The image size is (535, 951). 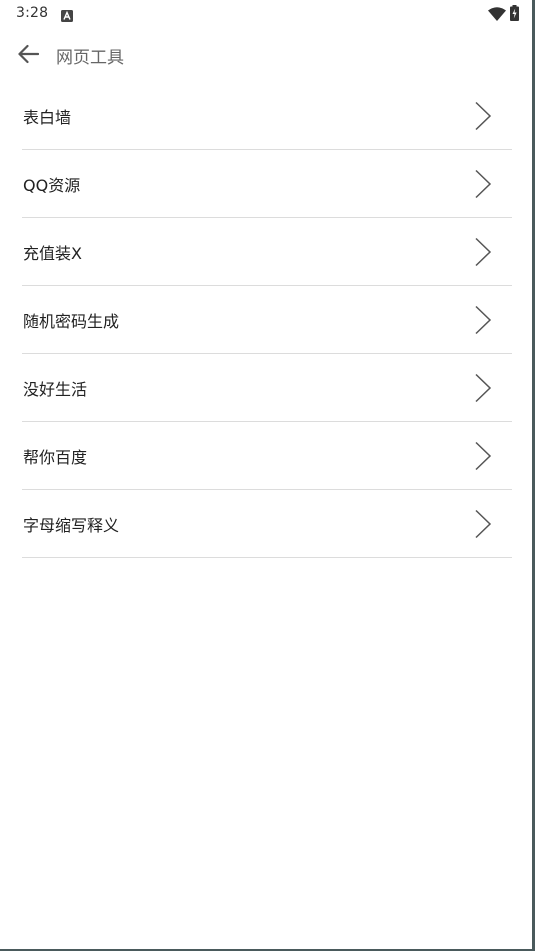 I want to click on arrow-left-icon, so click(x=28, y=56).